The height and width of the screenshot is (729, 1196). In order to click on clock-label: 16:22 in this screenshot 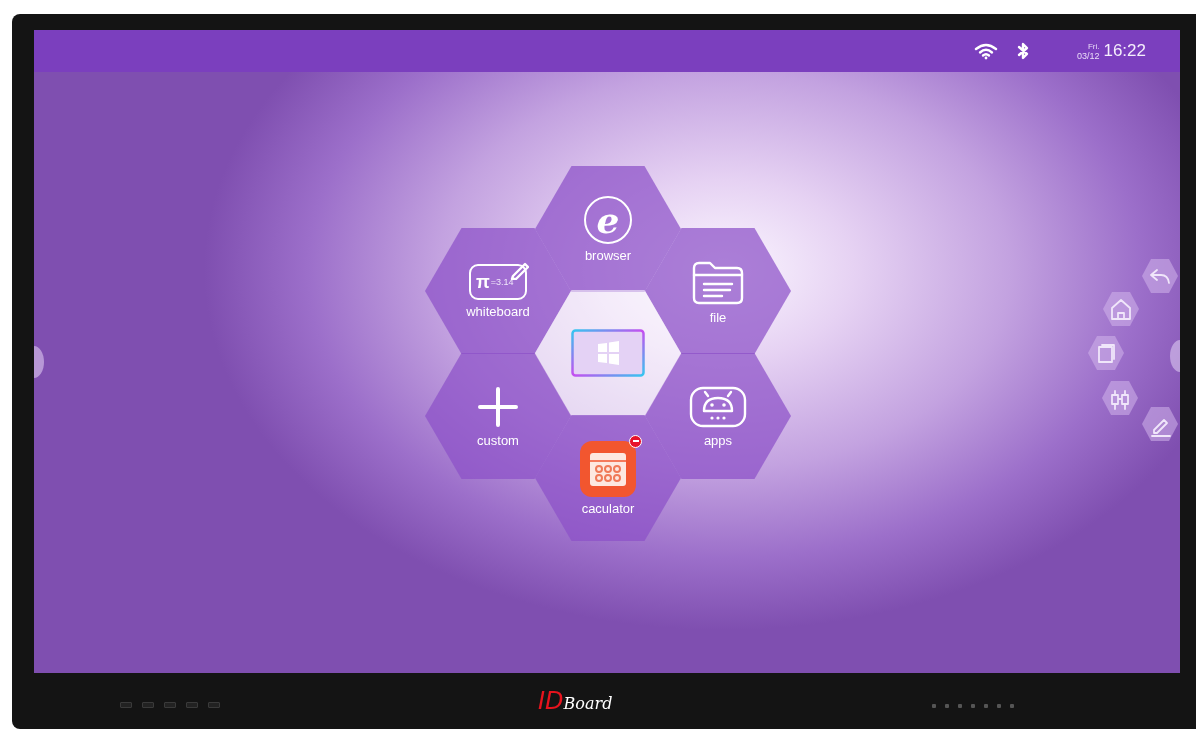, I will do `click(1124, 51)`.